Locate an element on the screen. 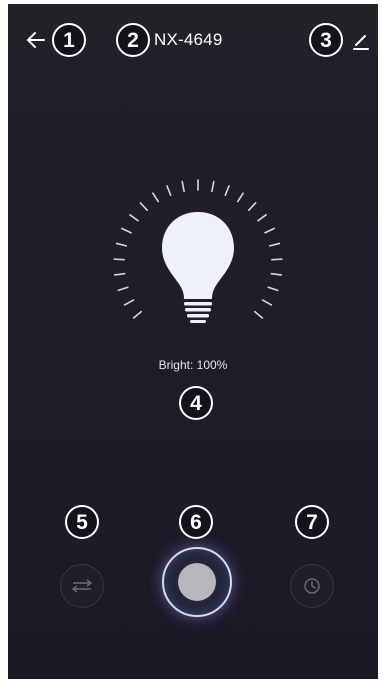  power-toggle-button is located at coordinates (197, 582).